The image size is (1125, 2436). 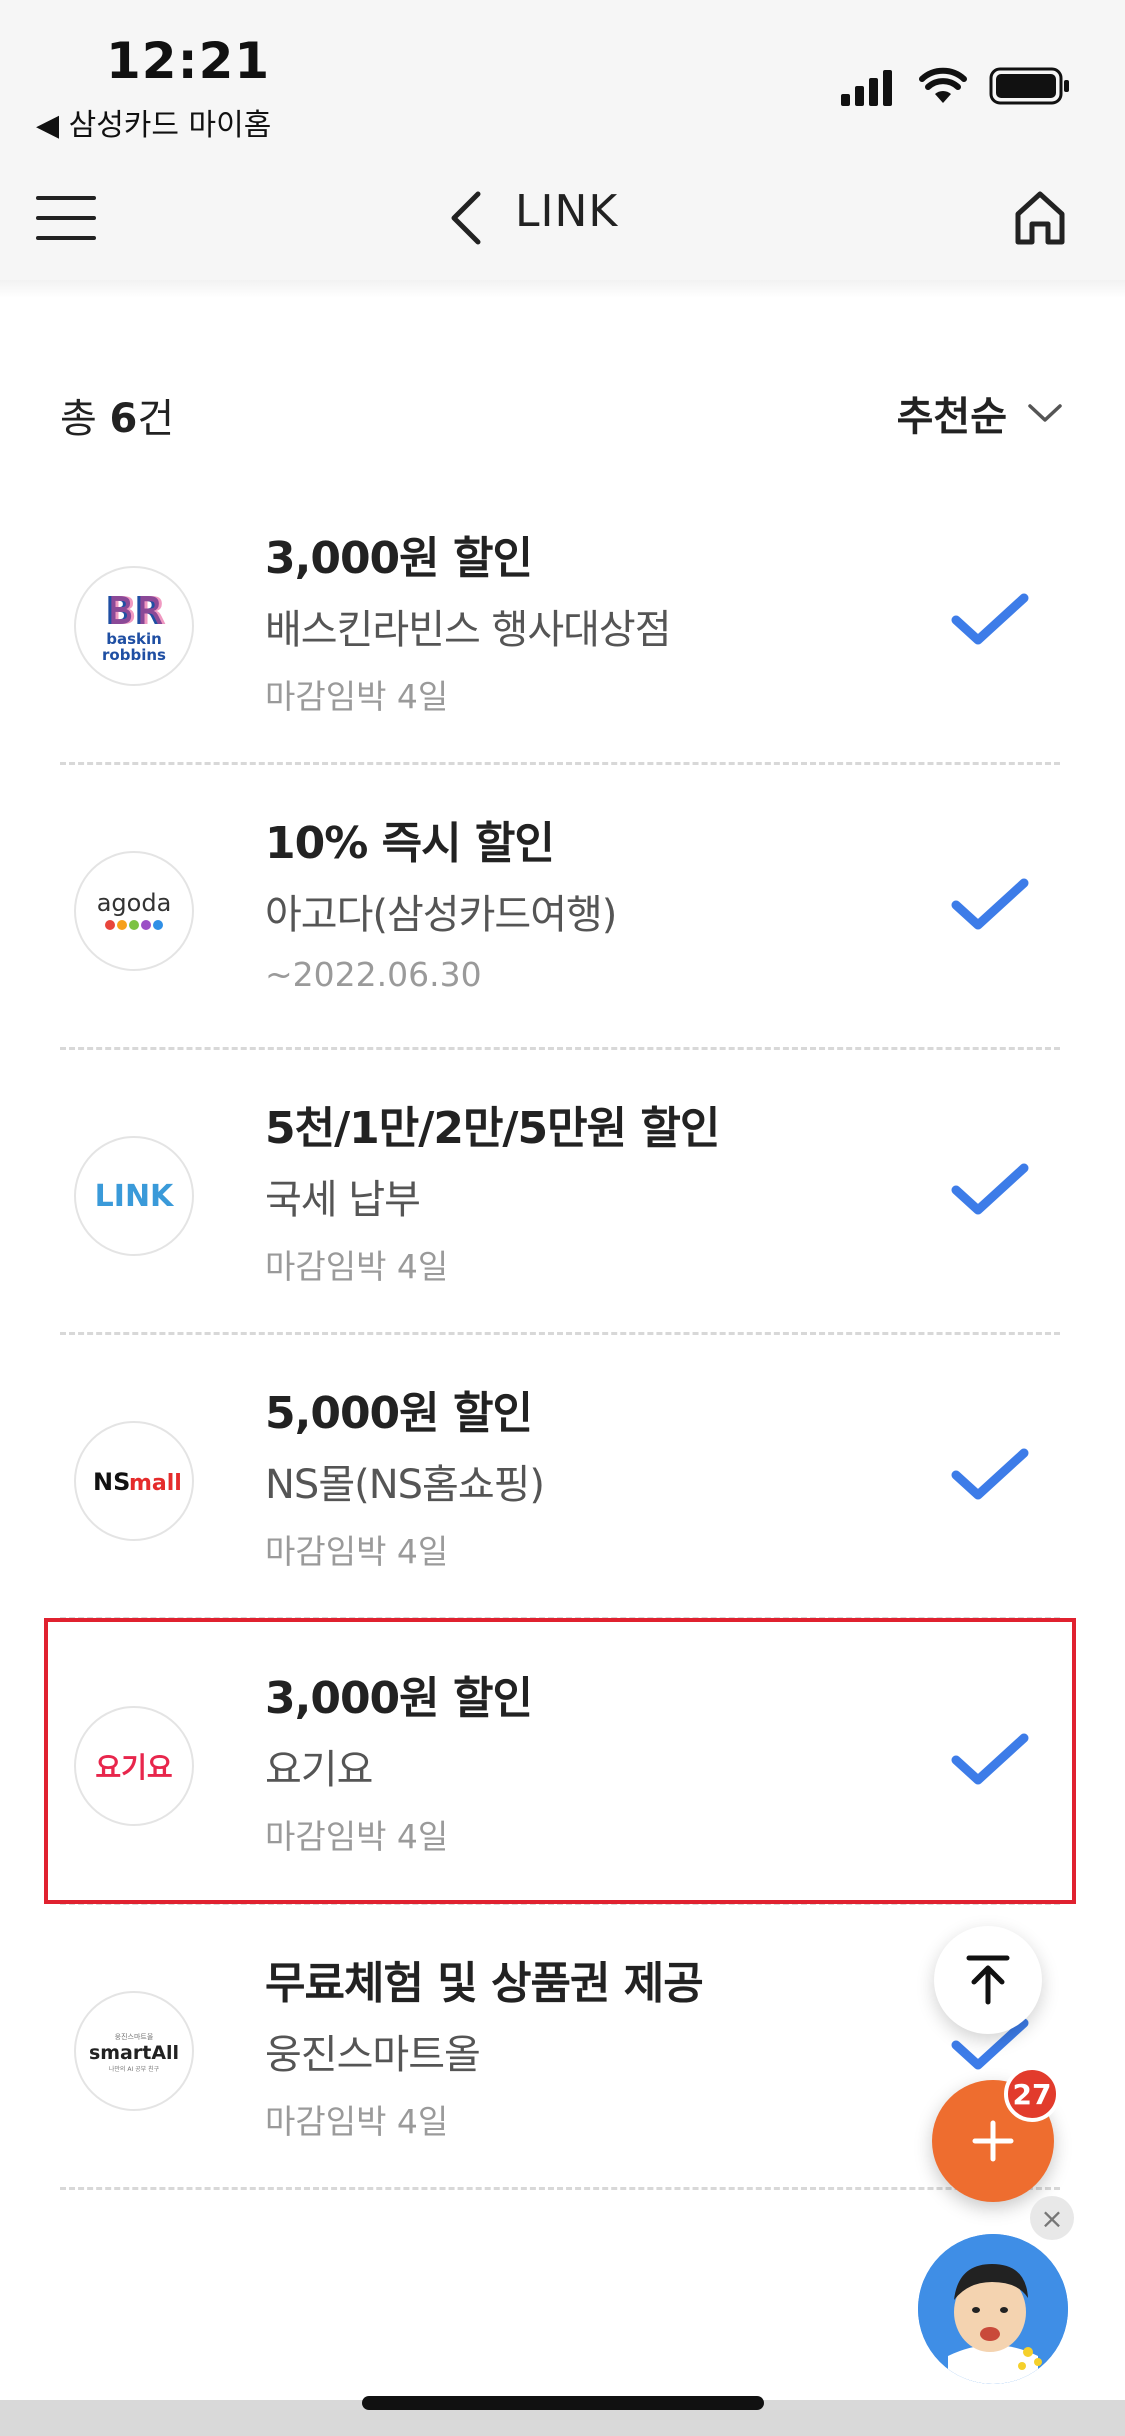 I want to click on agoda-logo: agoda, so click(x=134, y=911).